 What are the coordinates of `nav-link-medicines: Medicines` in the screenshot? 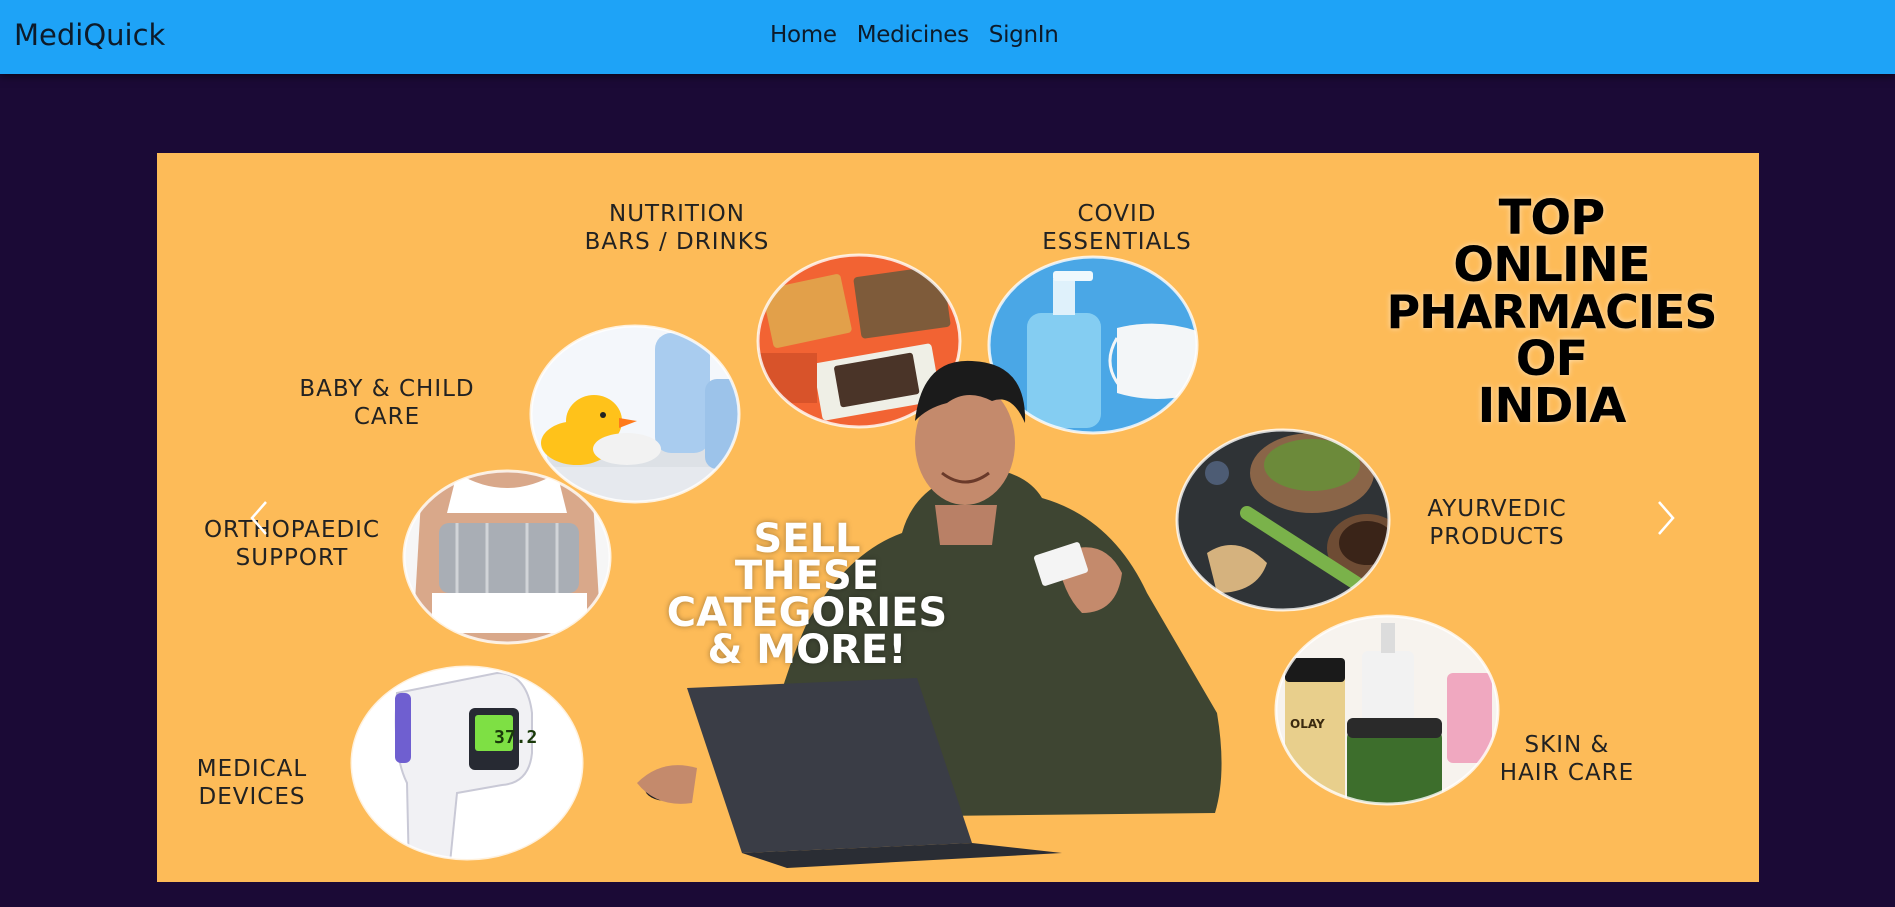 It's located at (913, 35).